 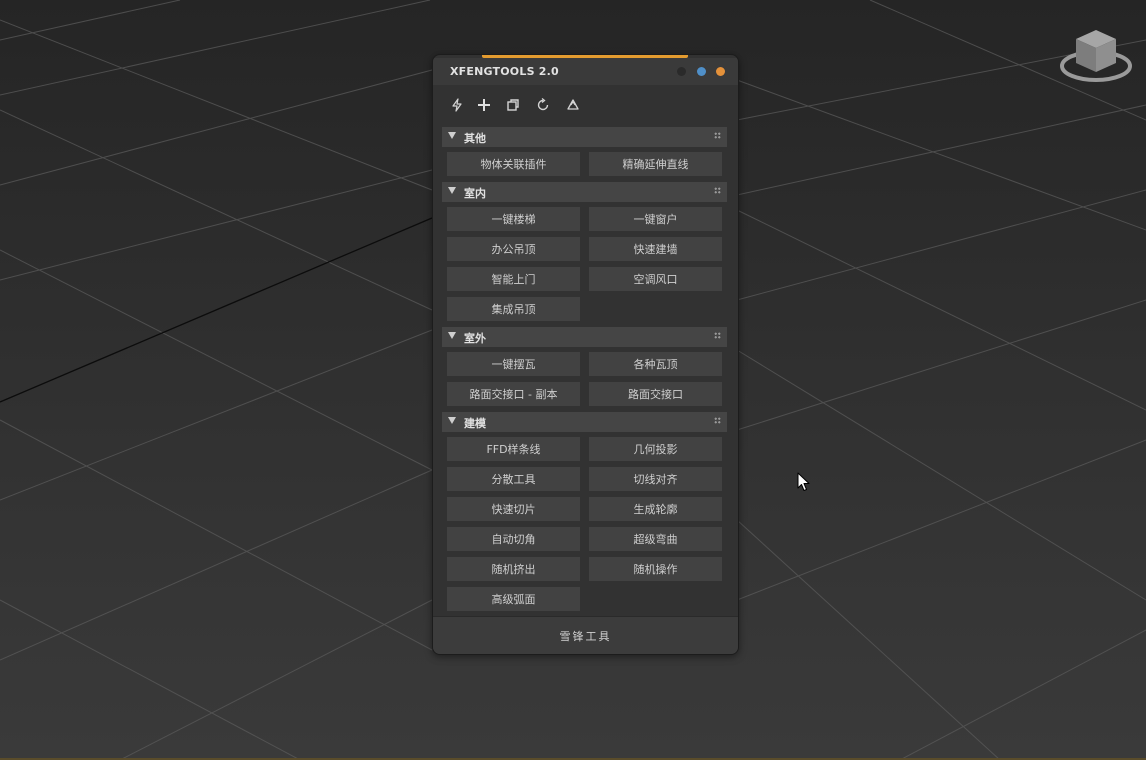 What do you see at coordinates (655, 394) in the screenshot?
I see `tool-button: 路面交接口` at bounding box center [655, 394].